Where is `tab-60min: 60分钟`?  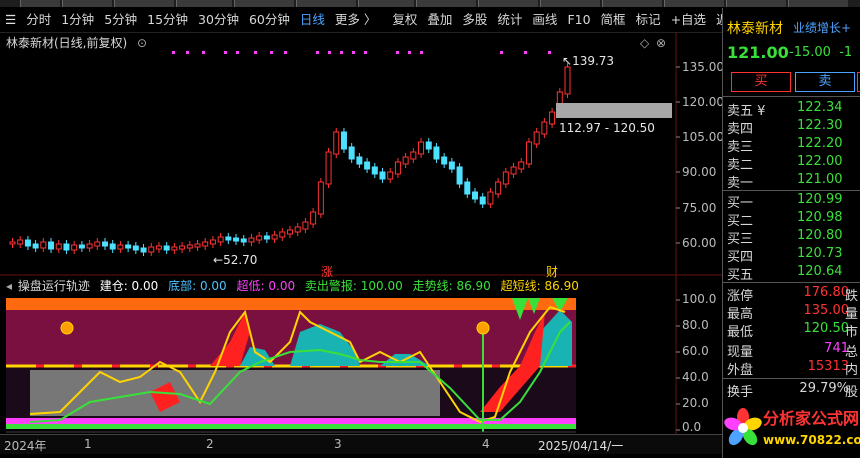
tab-60min: 60分钟 is located at coordinates (269, 20).